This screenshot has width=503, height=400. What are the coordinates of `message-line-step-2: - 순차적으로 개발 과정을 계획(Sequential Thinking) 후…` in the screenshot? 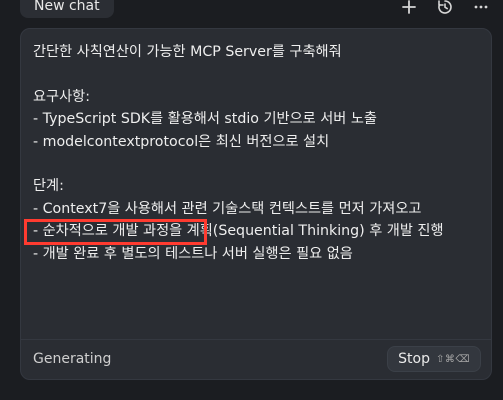 It's located at (238, 231).